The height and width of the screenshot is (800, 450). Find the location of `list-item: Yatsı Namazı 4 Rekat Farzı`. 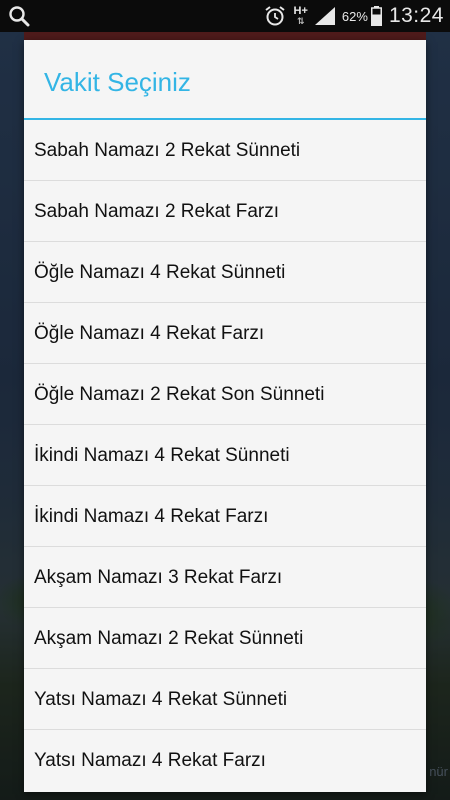

list-item: Yatsı Namazı 4 Rekat Farzı is located at coordinates (225, 760).